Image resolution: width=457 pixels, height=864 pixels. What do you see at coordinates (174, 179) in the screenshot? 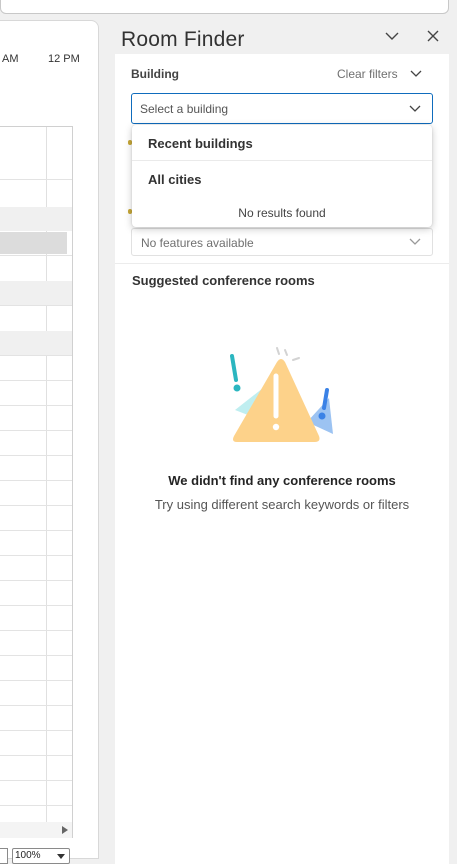
I see `dropdown-item-all-cities: All cities` at bounding box center [174, 179].